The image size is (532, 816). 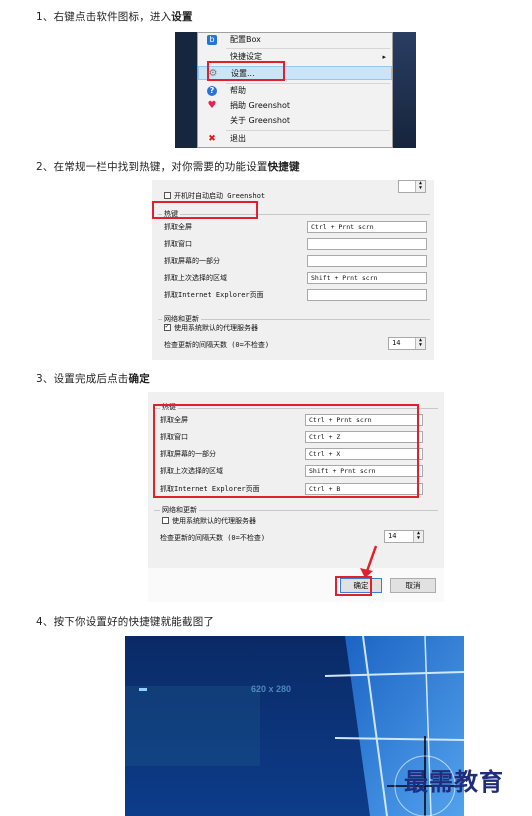 I want to click on menu-label: 配置Box, so click(x=245, y=39).